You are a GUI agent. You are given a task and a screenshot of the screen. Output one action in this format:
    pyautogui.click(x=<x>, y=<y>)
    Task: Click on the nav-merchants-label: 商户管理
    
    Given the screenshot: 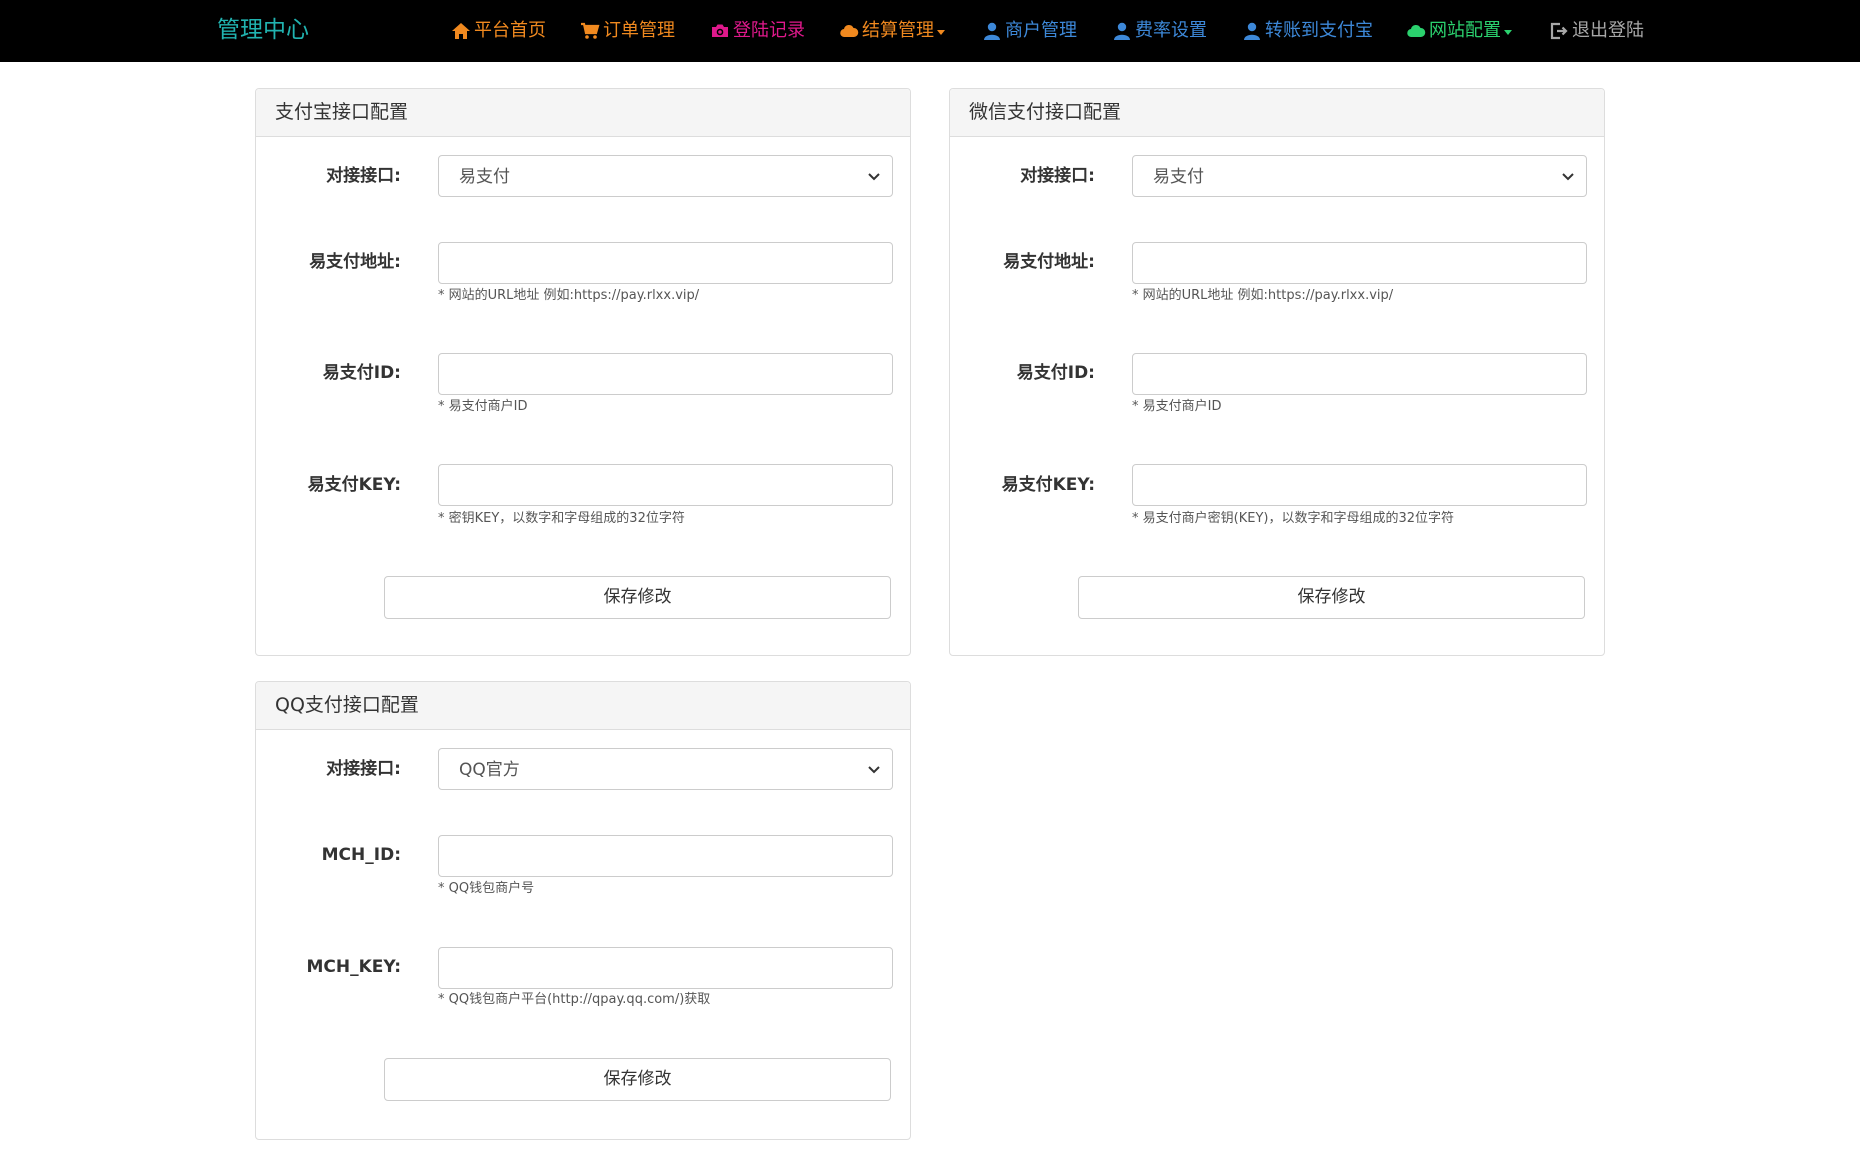 What is the action you would take?
    pyautogui.click(x=1041, y=30)
    